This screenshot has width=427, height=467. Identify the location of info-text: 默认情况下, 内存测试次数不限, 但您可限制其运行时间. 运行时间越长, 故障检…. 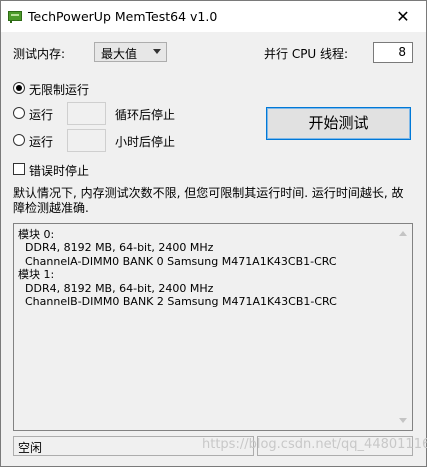
(208, 200).